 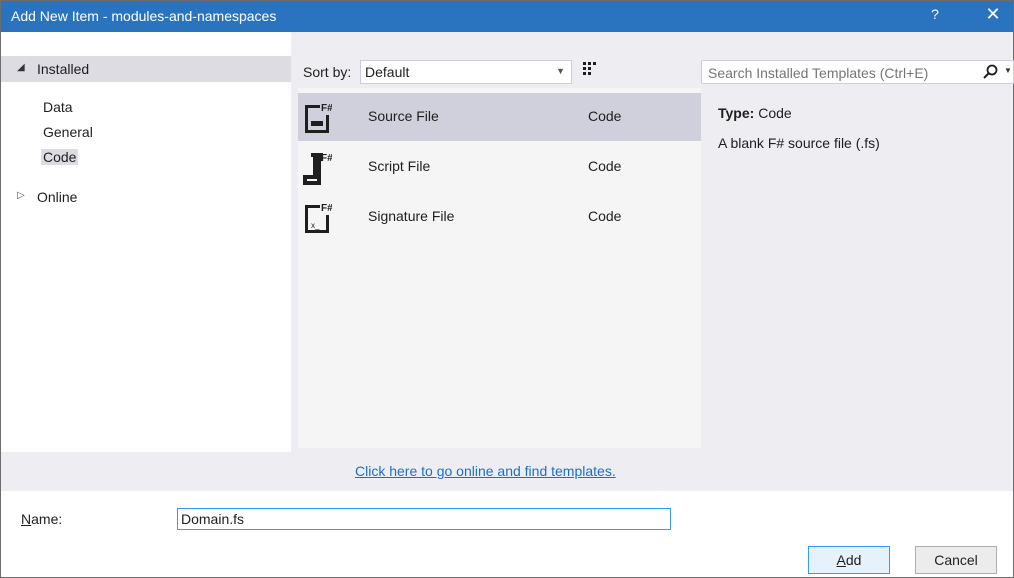 I want to click on type-value: Code, so click(x=775, y=113).